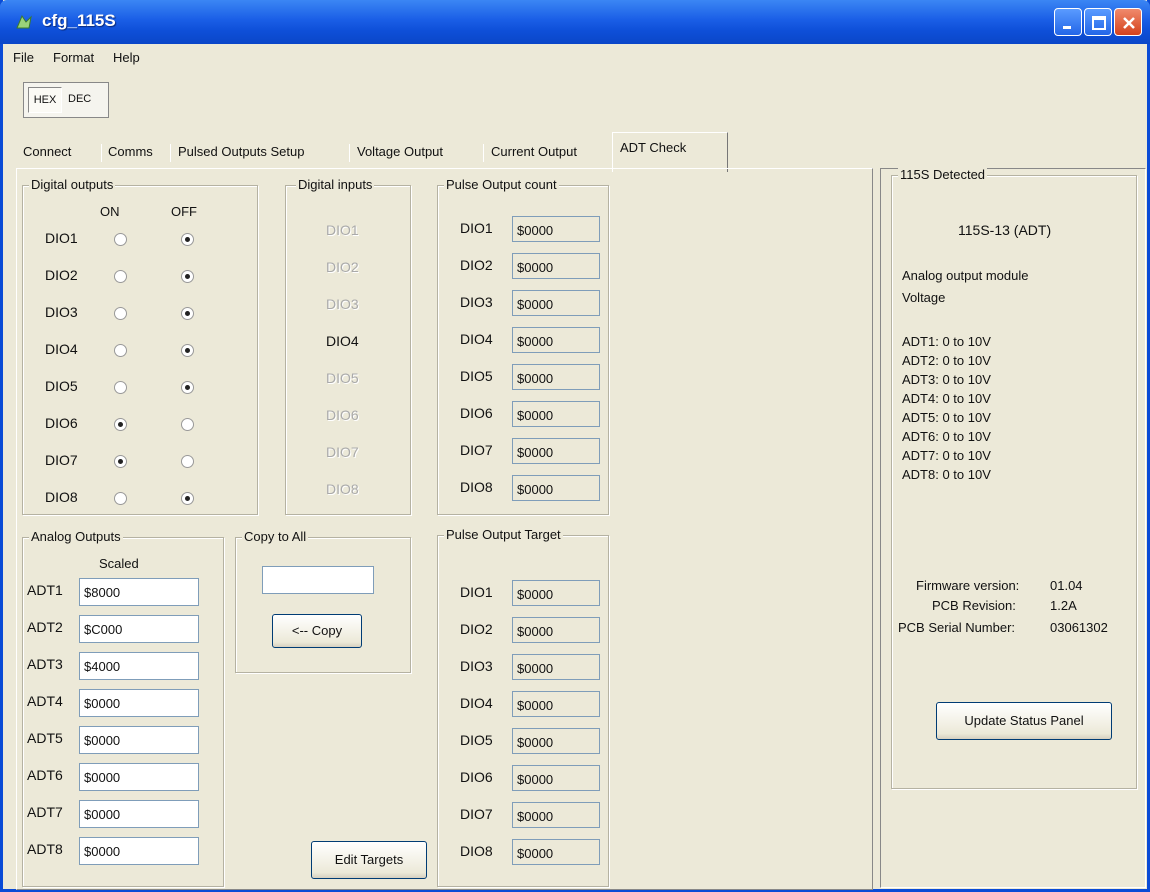 This screenshot has height=892, width=1150. What do you see at coordinates (342, 452) in the screenshot?
I see `digital-input-indicator: DIO7` at bounding box center [342, 452].